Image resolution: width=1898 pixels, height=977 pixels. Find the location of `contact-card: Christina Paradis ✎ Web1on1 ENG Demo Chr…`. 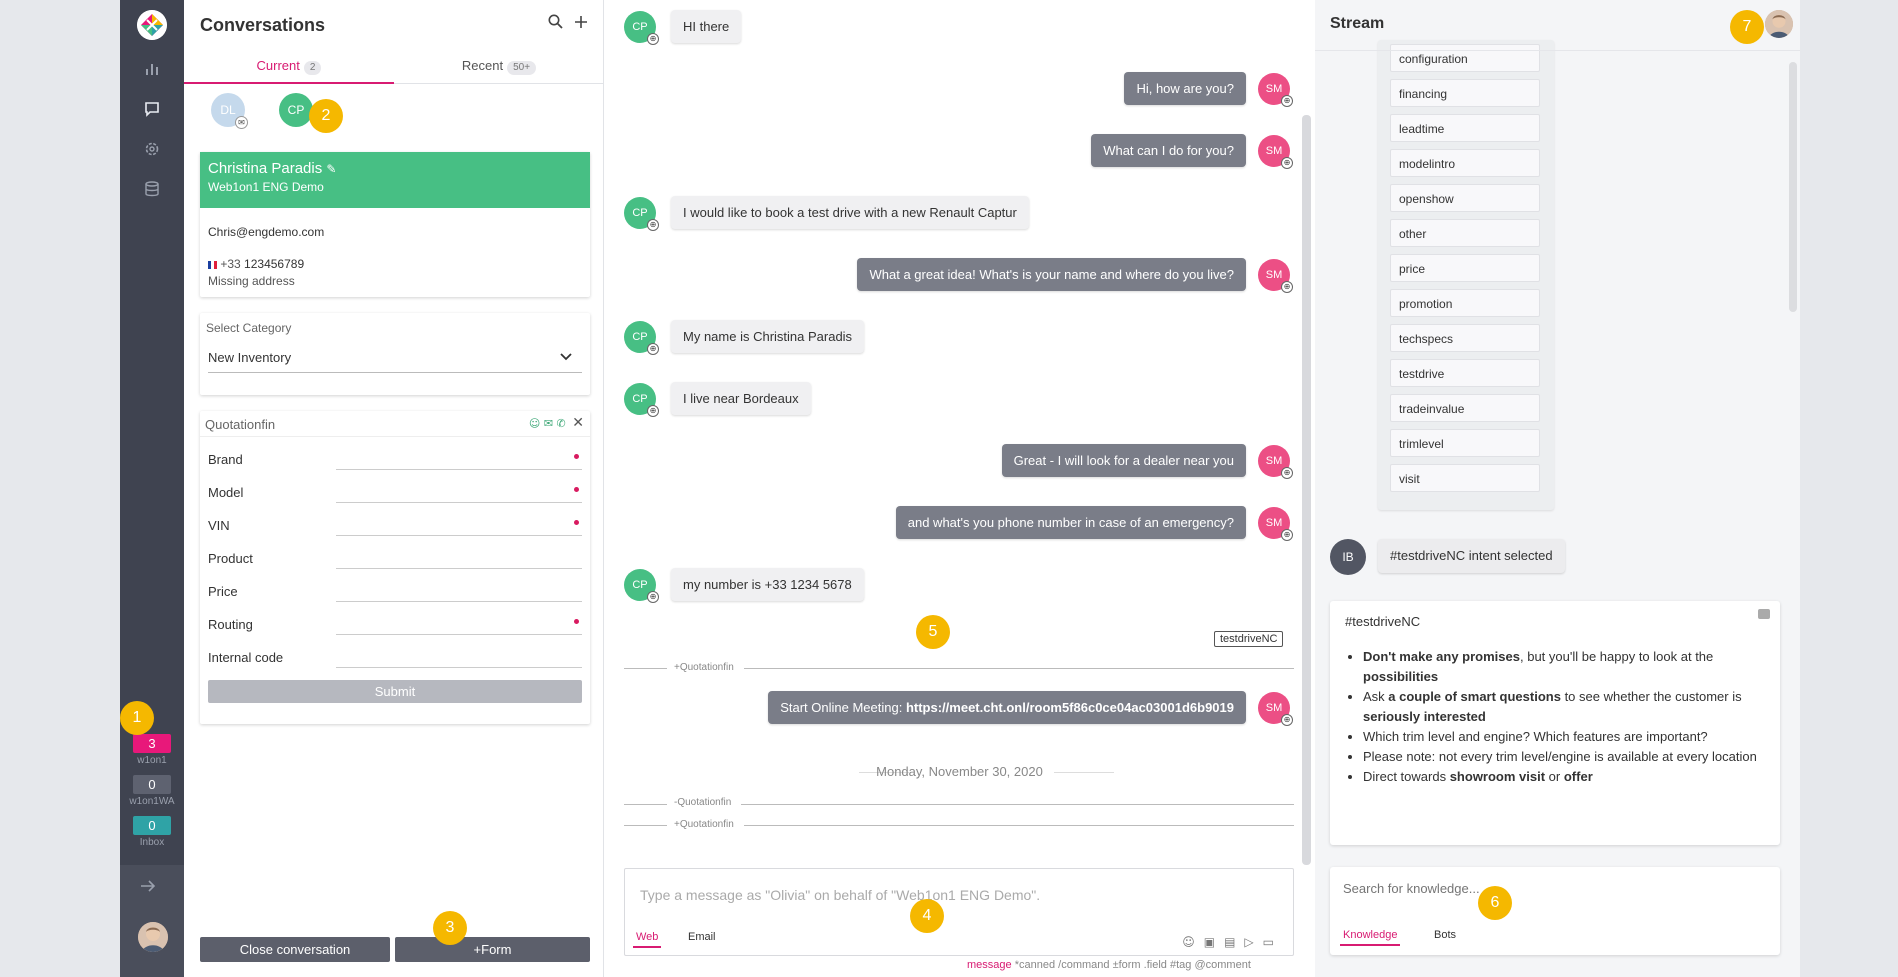

contact-card: Christina Paradis ✎ Web1on1 ENG Demo Chr… is located at coordinates (395, 224).